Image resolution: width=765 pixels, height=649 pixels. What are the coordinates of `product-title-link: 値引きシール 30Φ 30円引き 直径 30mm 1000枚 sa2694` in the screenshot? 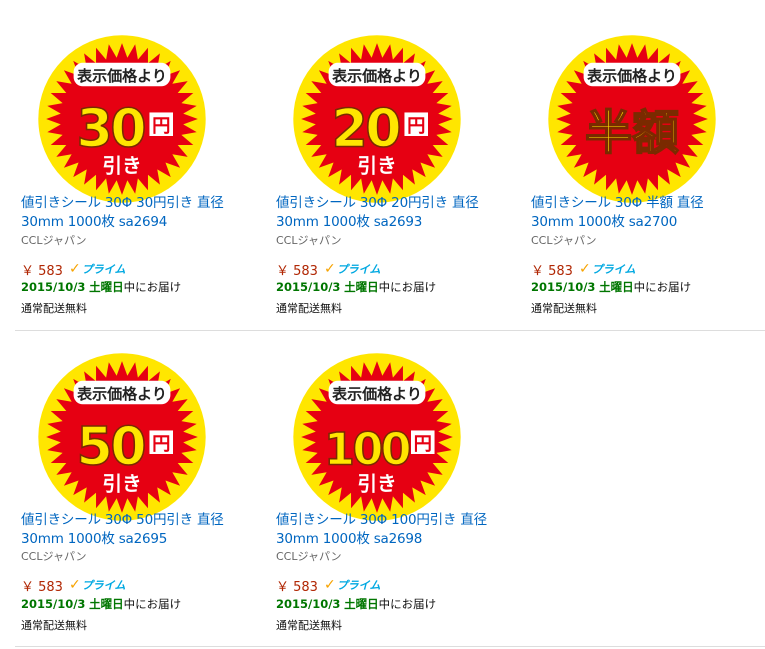 It's located at (143, 213).